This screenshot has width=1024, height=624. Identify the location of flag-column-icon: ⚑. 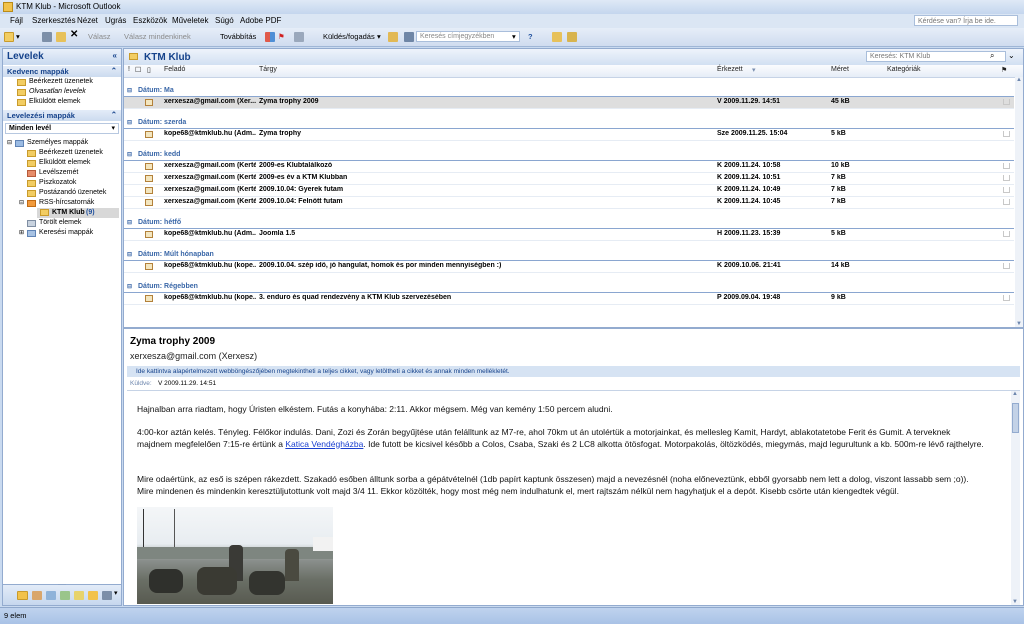
(1004, 71).